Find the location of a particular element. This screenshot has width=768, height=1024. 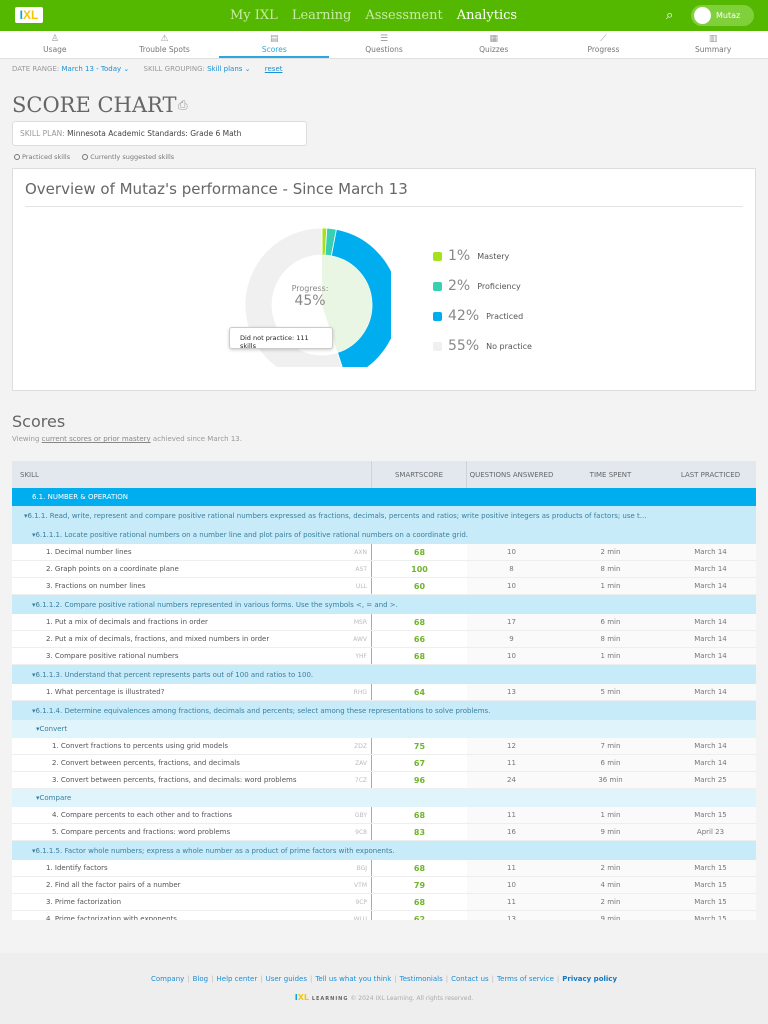

table-row: 1. Identify factors BGJ 68 11 2 min March 15 is located at coordinates (384, 868).